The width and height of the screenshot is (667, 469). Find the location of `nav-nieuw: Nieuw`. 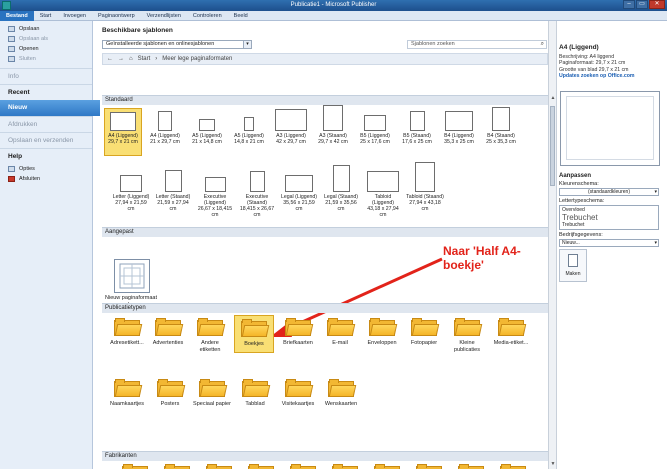

nav-nieuw: Nieuw is located at coordinates (50, 108).